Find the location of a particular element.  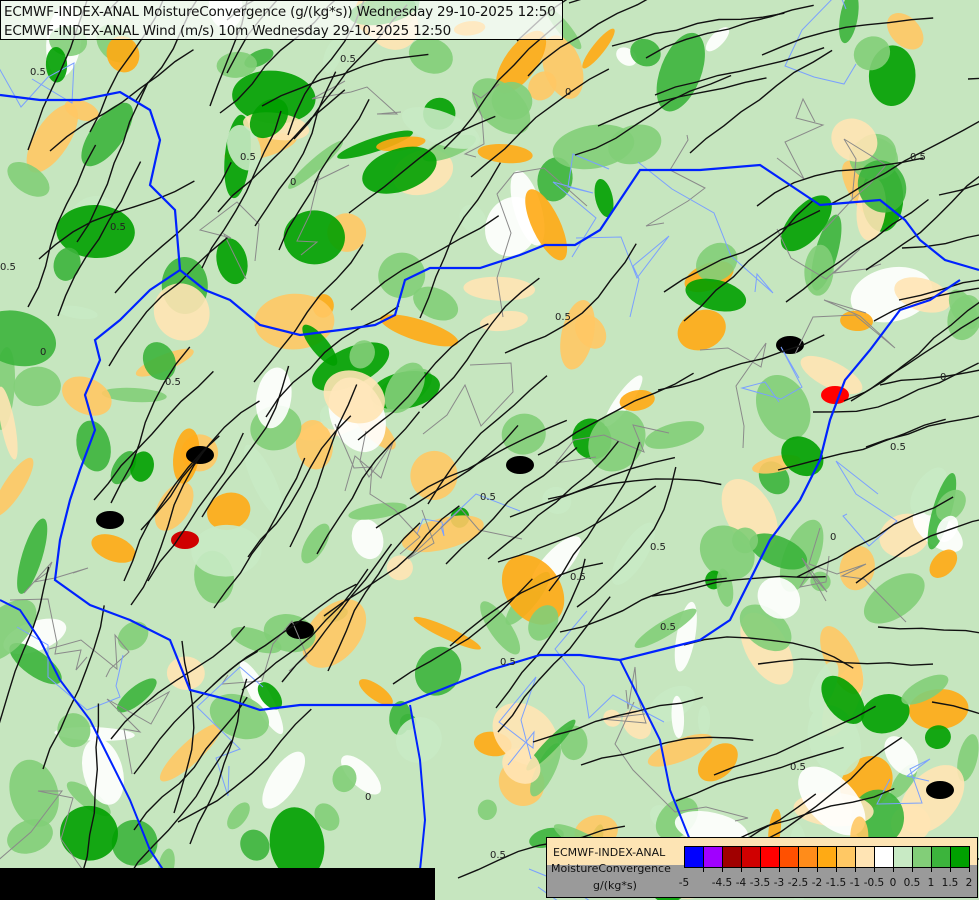

legend-tick-label: -1 is located at coordinates (855, 883).